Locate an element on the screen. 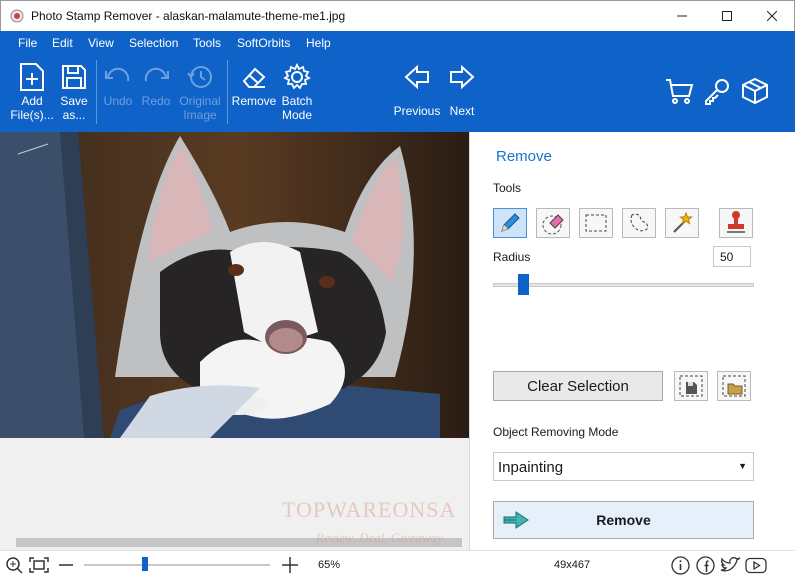 Image resolution: width=795 pixels, height=577 pixels. remove-ribbon-button: Remove is located at coordinates (254, 93).